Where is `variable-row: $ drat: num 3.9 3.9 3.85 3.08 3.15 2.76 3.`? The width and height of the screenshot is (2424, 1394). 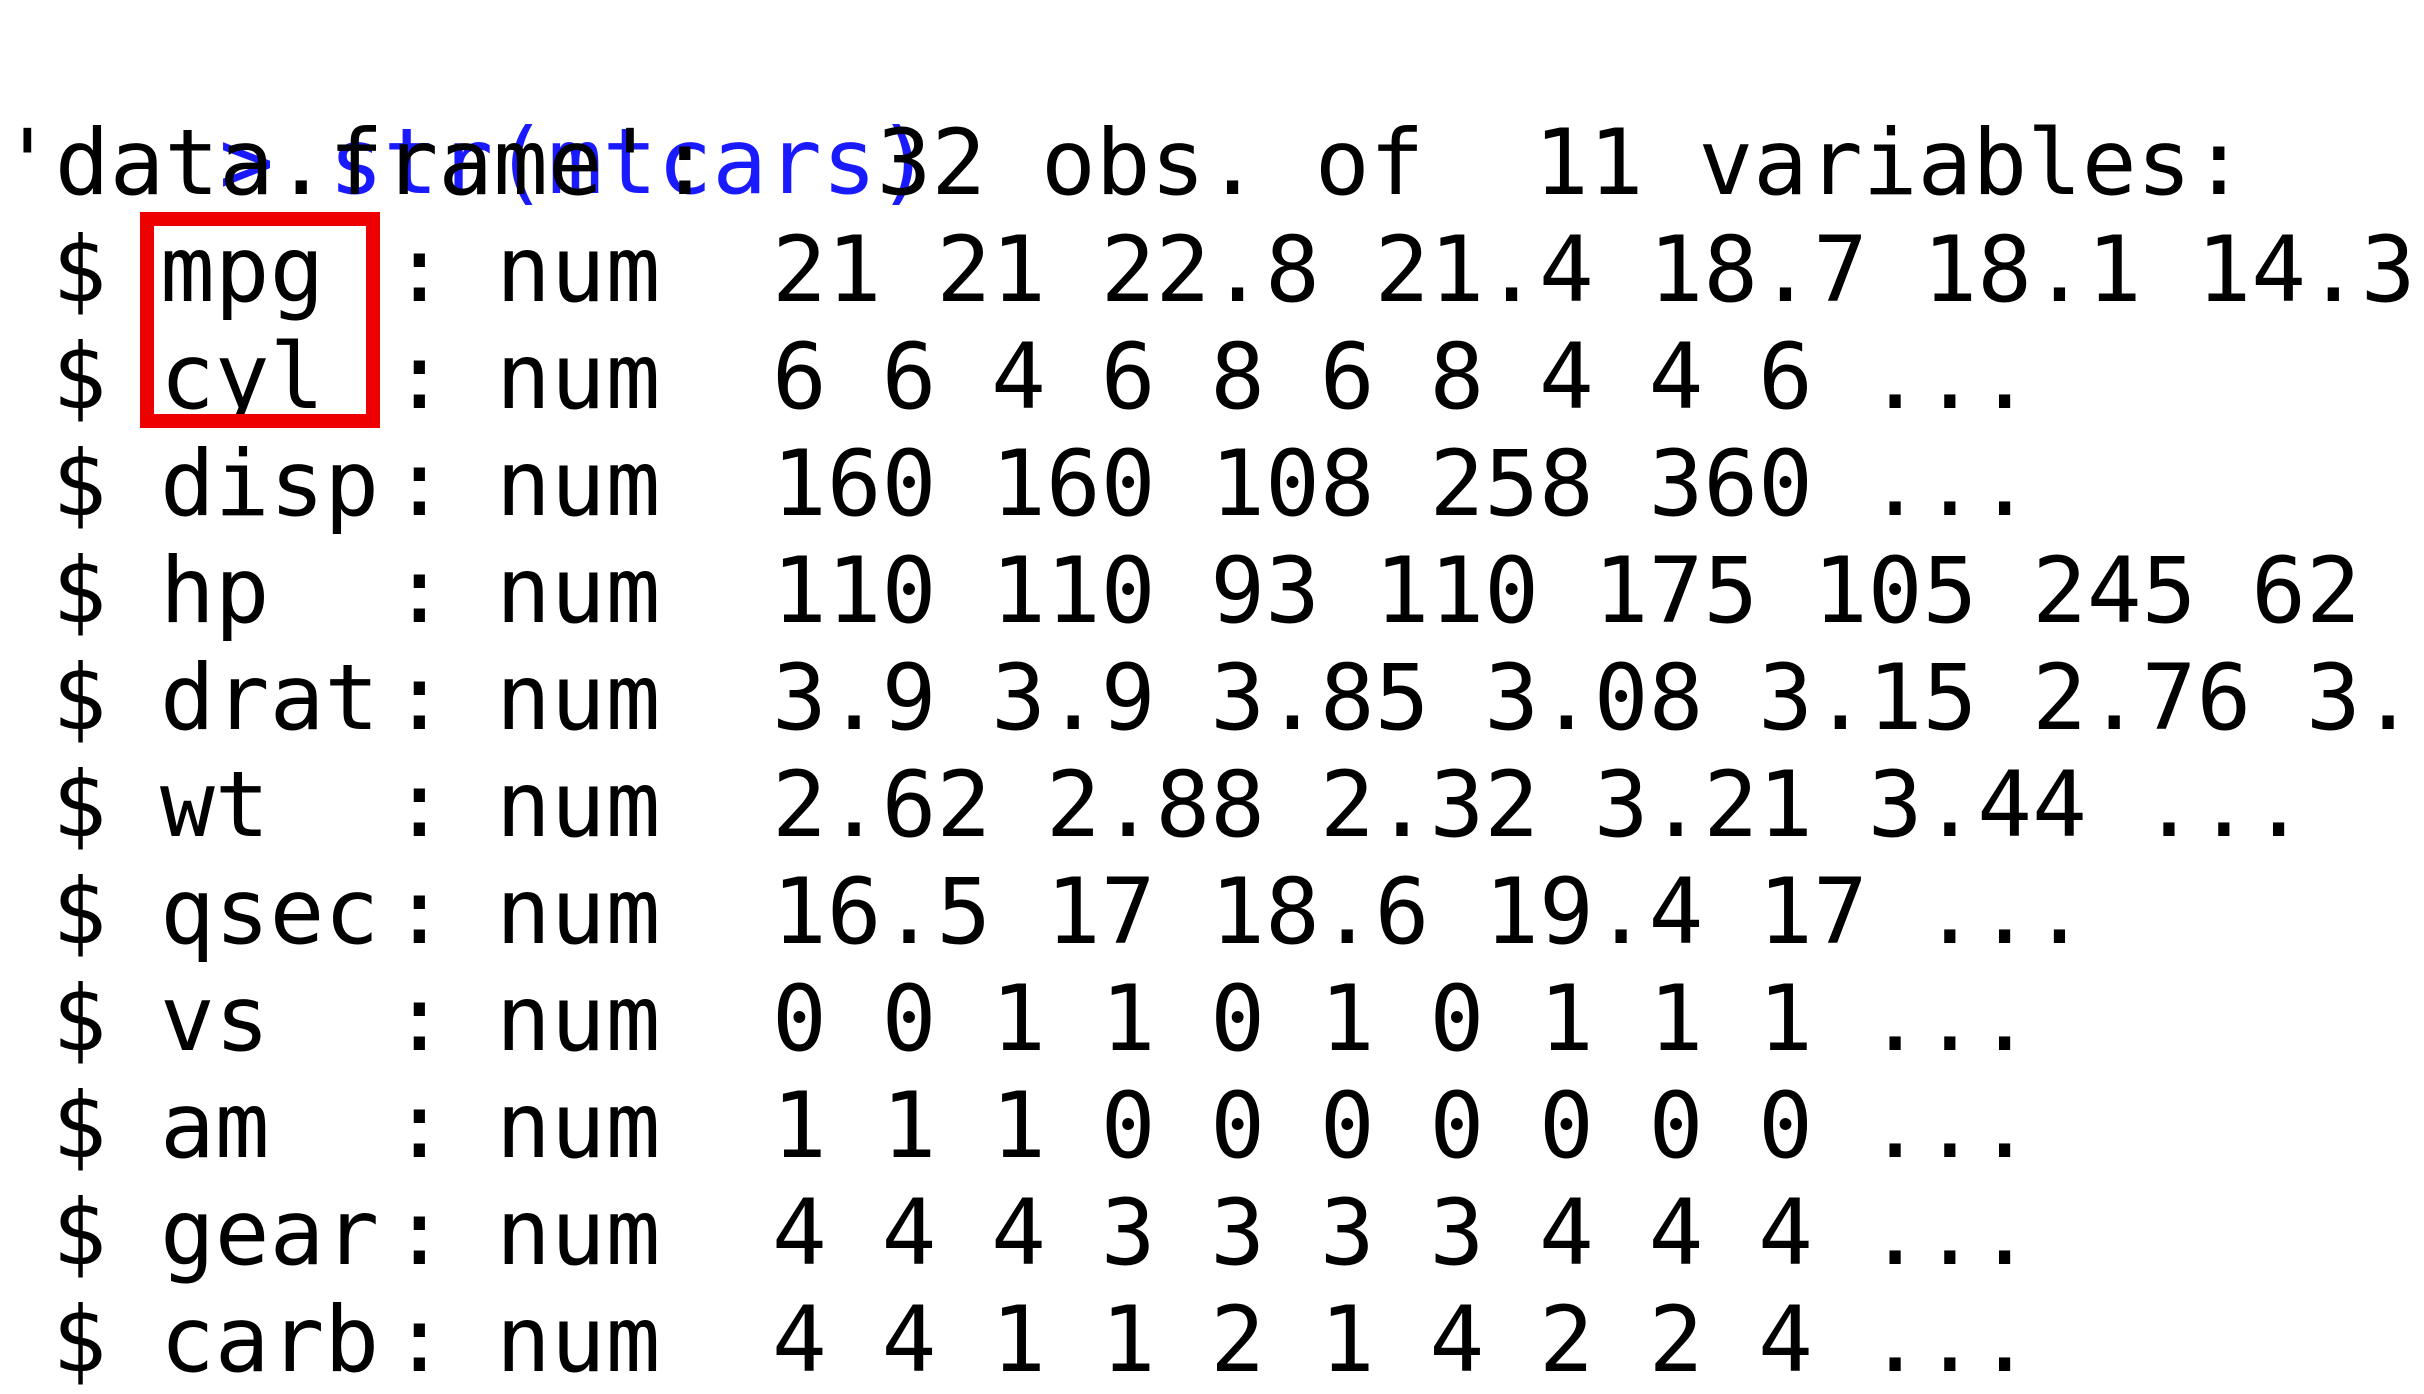
variable-row: $ drat: num 3.9 3.9 3.85 3.08 3.15 2.76 3. is located at coordinates (1212, 698).